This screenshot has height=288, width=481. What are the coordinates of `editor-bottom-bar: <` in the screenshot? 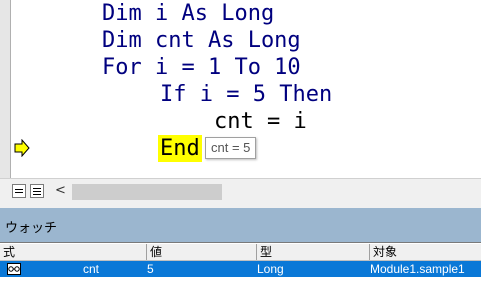 It's located at (240, 191).